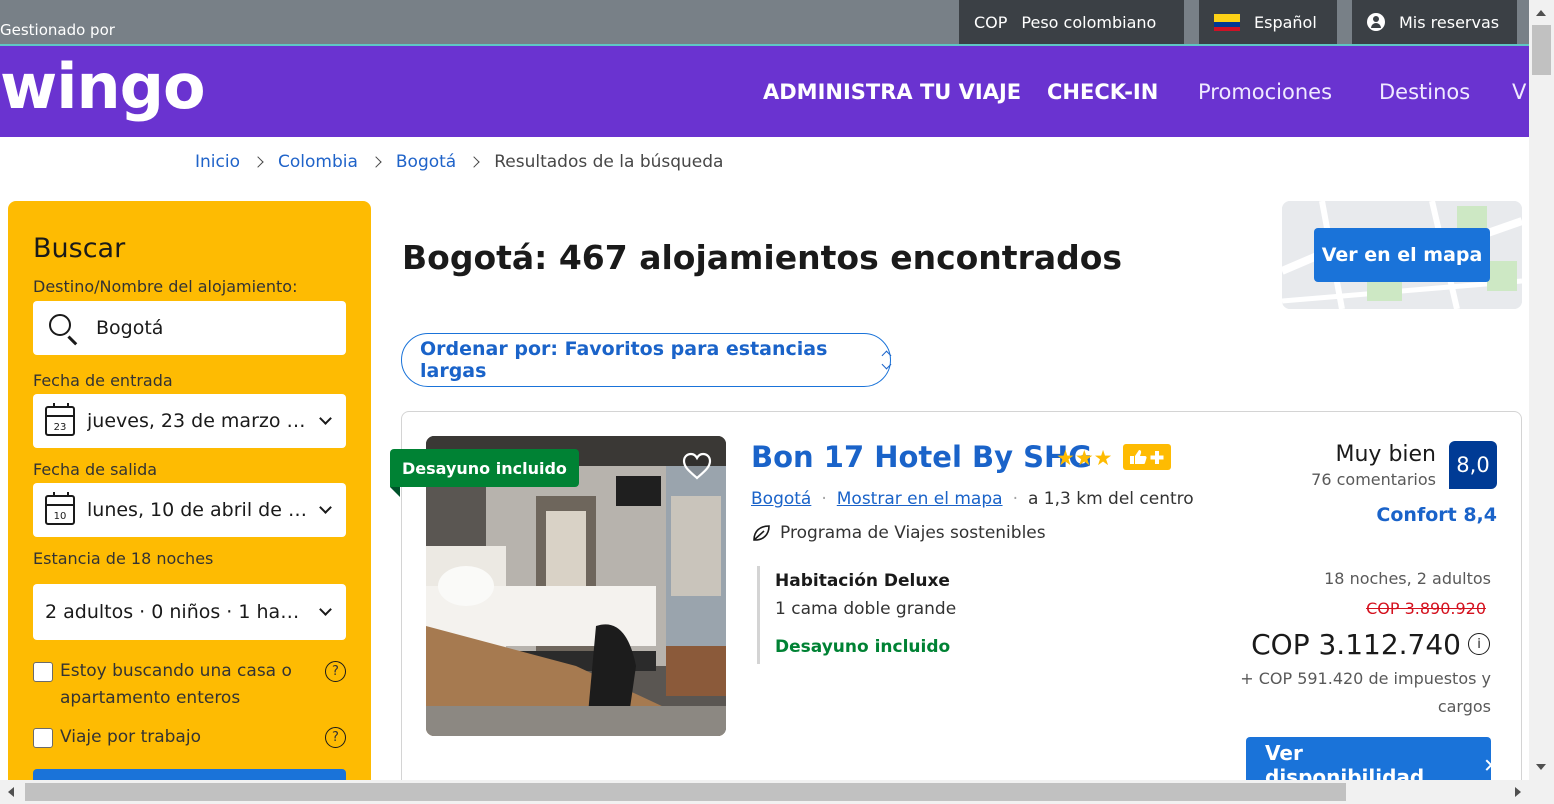 Image resolution: width=1554 pixels, height=804 pixels. Describe the element at coordinates (1356, 644) in the screenshot. I see `current-price: COP 3.112.740` at that location.